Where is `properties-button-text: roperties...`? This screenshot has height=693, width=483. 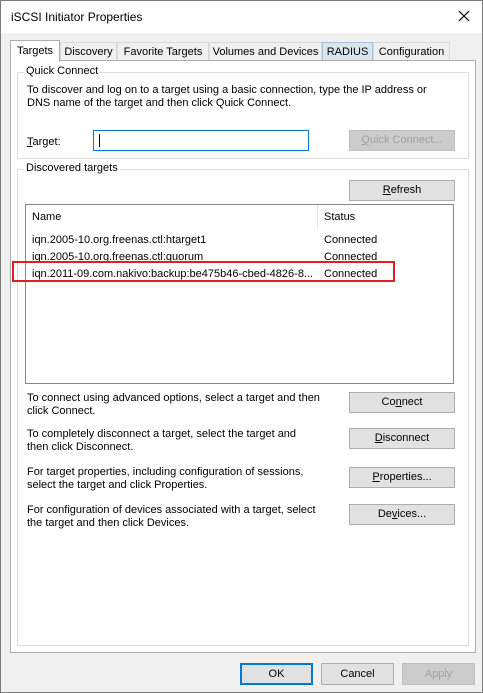
properties-button-text: roperties... is located at coordinates (405, 477).